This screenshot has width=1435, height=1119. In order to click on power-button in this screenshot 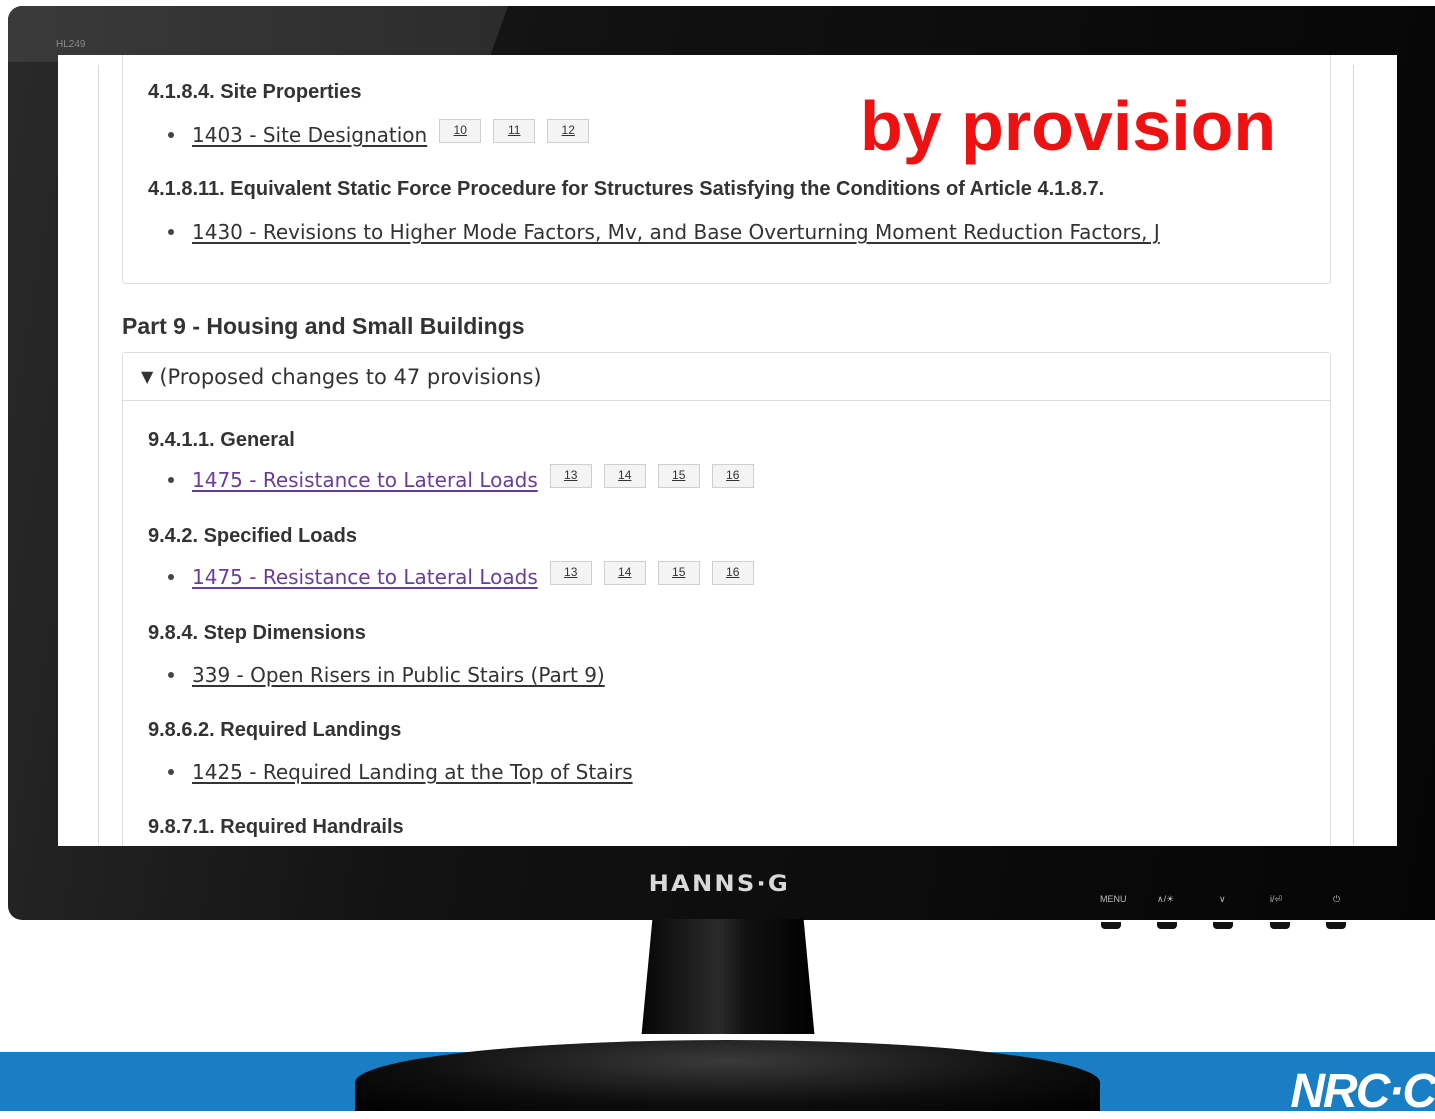, I will do `click(1336, 925)`.